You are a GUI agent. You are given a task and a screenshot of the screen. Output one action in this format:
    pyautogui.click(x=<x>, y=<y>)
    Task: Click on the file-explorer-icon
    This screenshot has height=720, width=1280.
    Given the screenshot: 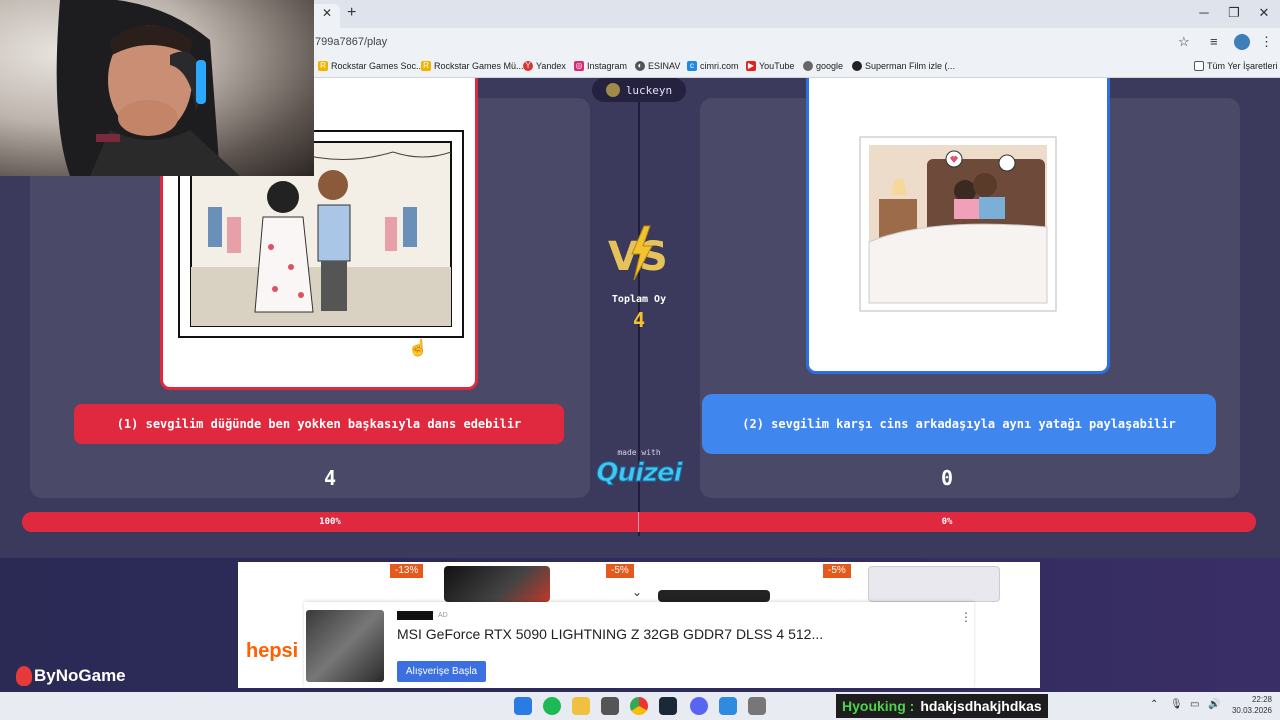 What is the action you would take?
    pyautogui.click(x=581, y=706)
    